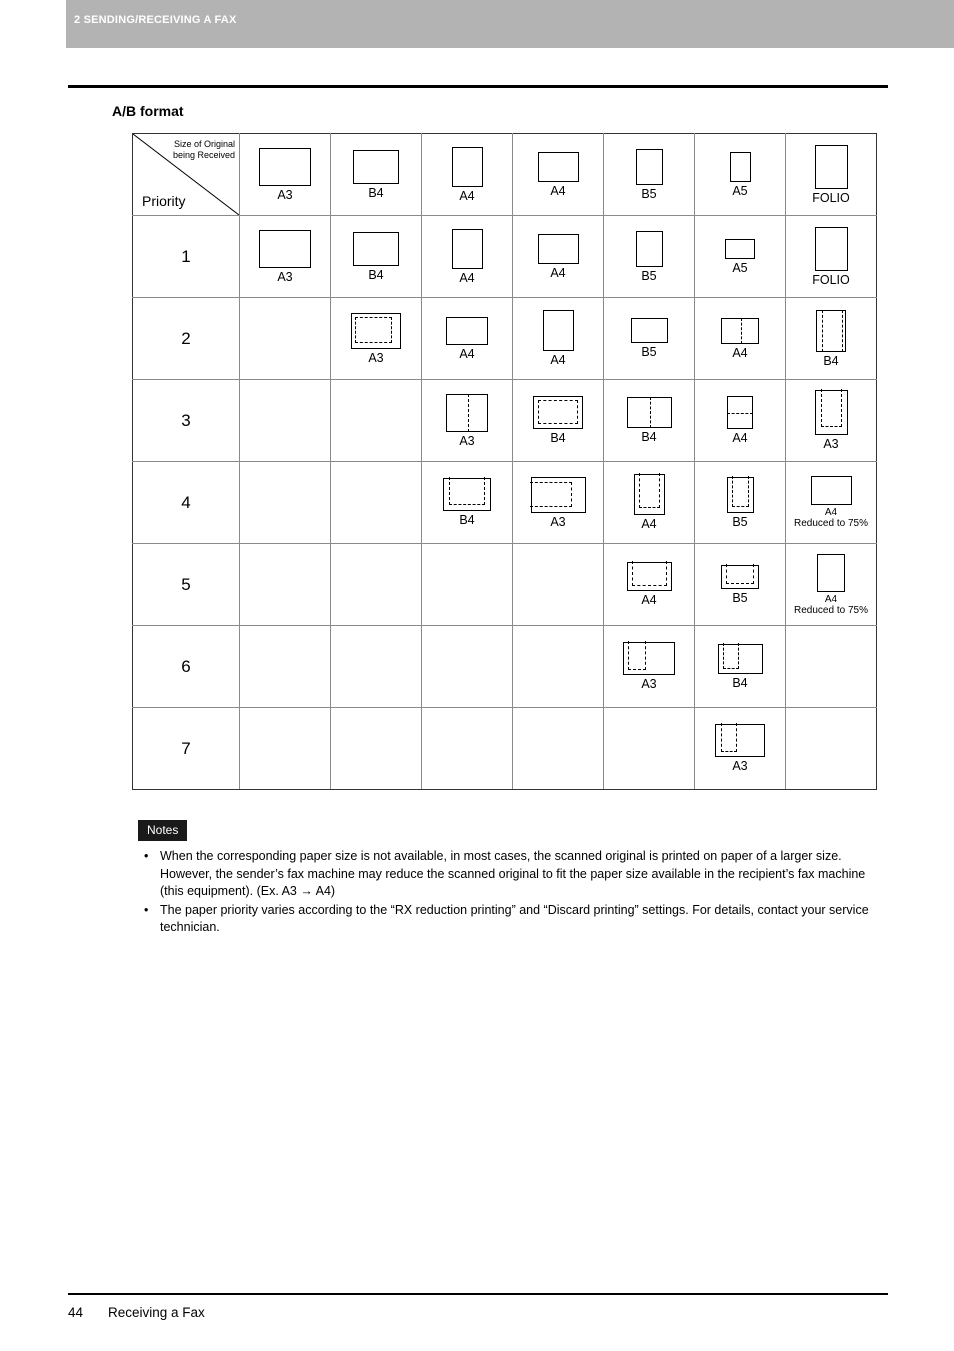 This screenshot has height=1351, width=954. Describe the element at coordinates (148, 111) in the screenshot. I see `page-title: A/B format` at that location.